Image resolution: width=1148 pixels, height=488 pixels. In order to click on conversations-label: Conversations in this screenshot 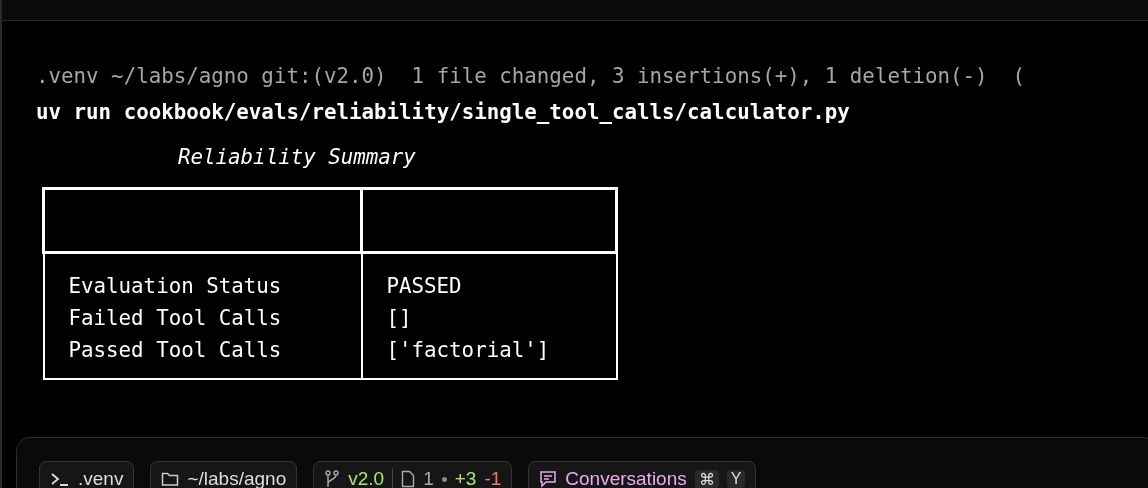, I will do `click(626, 478)`.